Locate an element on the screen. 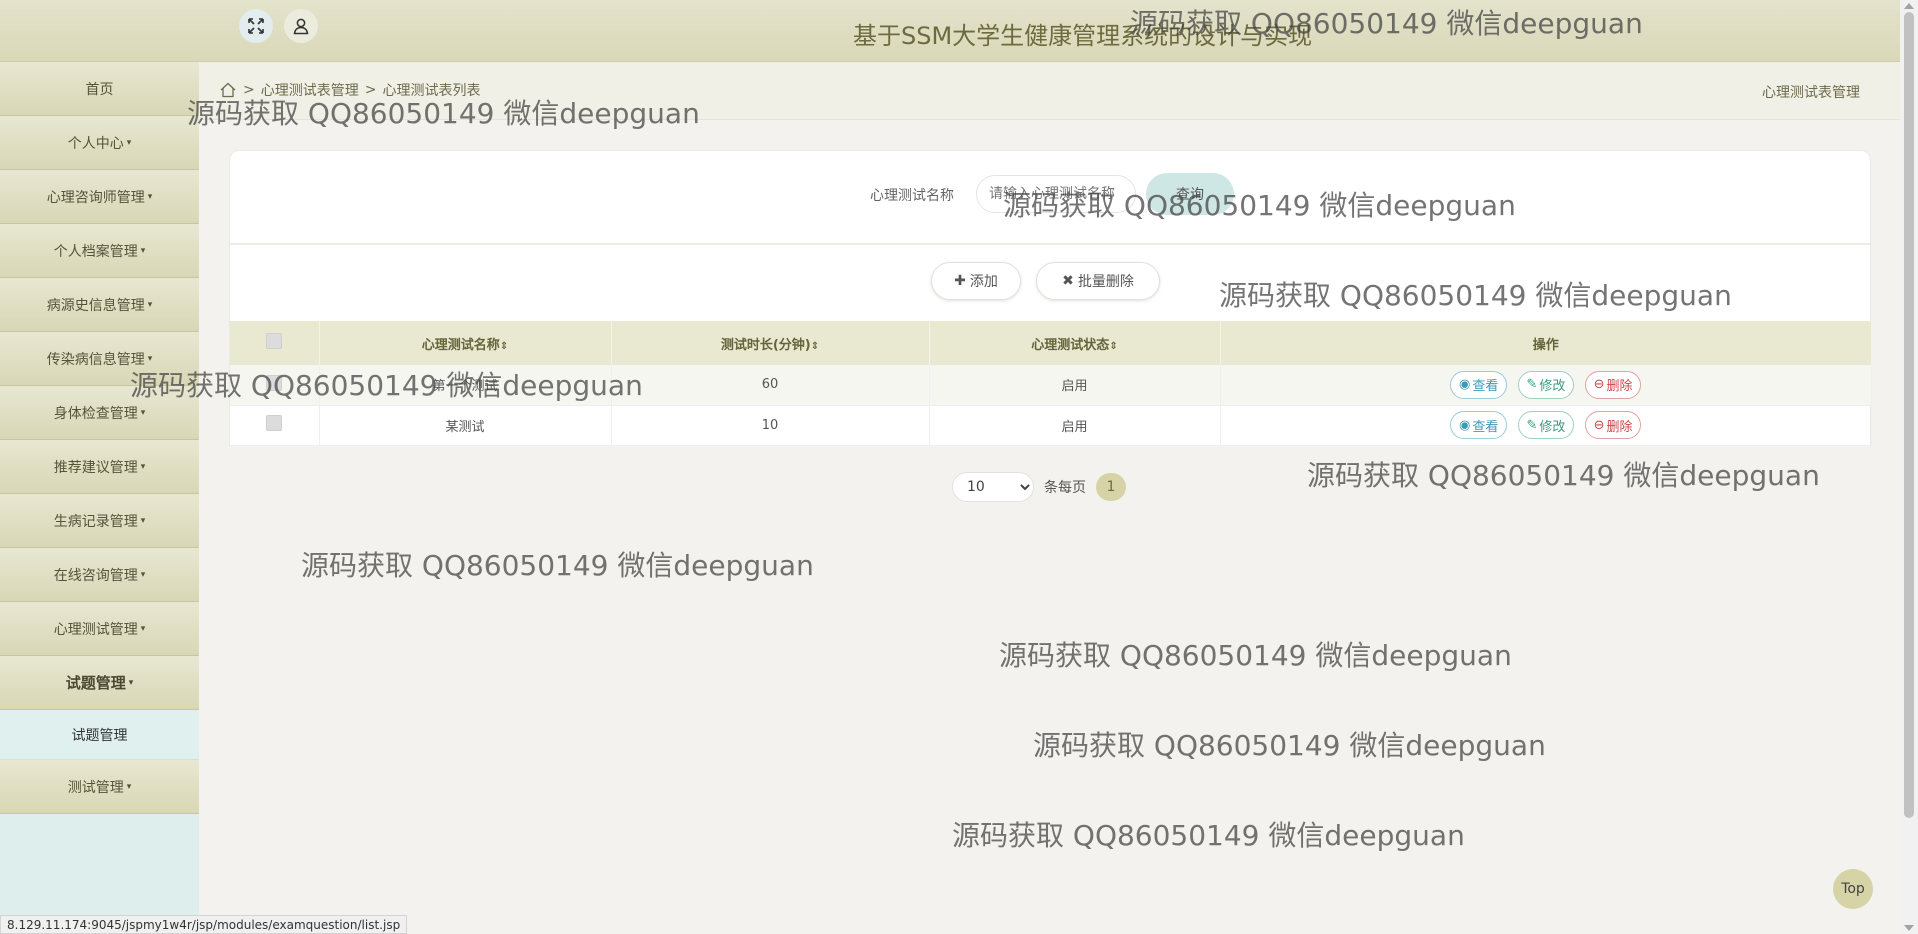 Image resolution: width=1918 pixels, height=934 pixels. sidebar-item-personal-center: 个人中心 ▾ is located at coordinates (99, 143).